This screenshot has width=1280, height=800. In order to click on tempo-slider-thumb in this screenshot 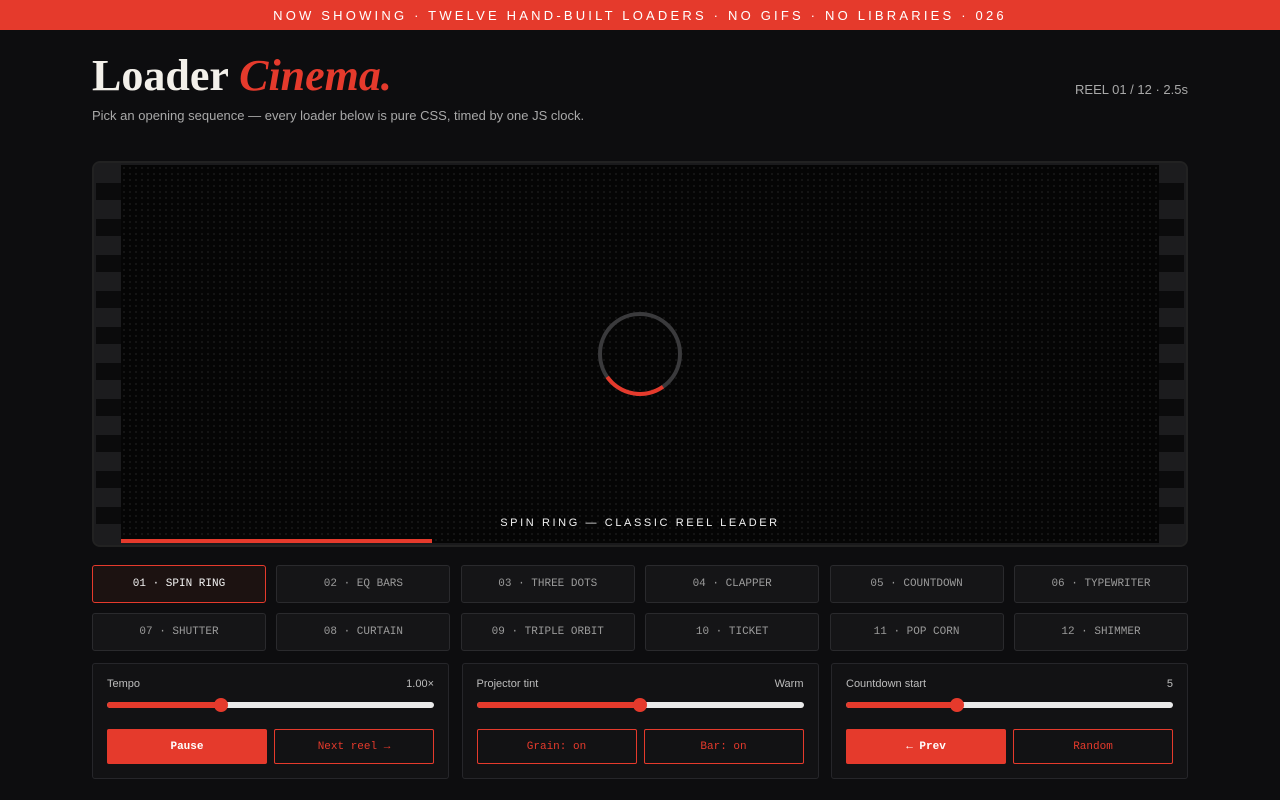, I will do `click(221, 705)`.